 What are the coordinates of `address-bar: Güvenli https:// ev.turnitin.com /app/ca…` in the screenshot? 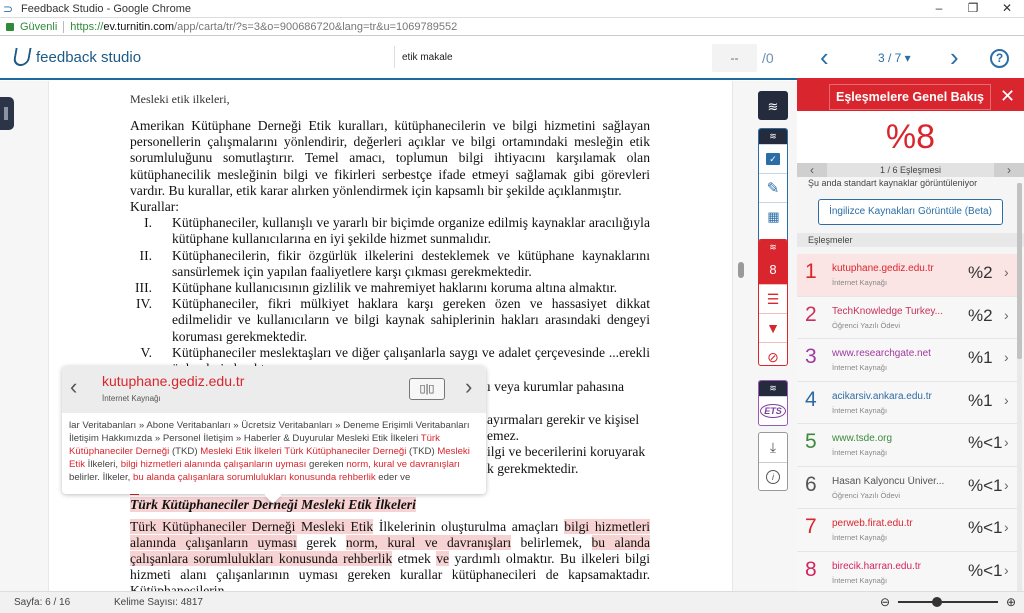 It's located at (512, 26).